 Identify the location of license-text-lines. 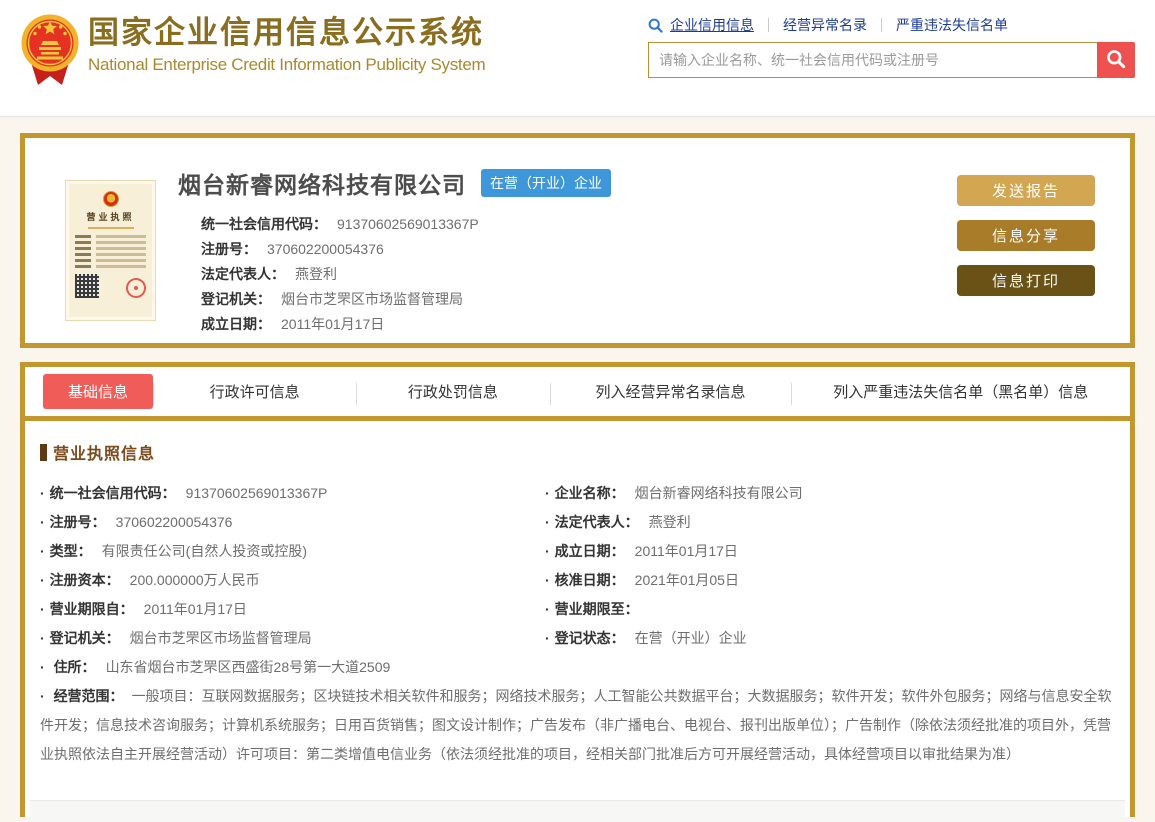
(110, 251).